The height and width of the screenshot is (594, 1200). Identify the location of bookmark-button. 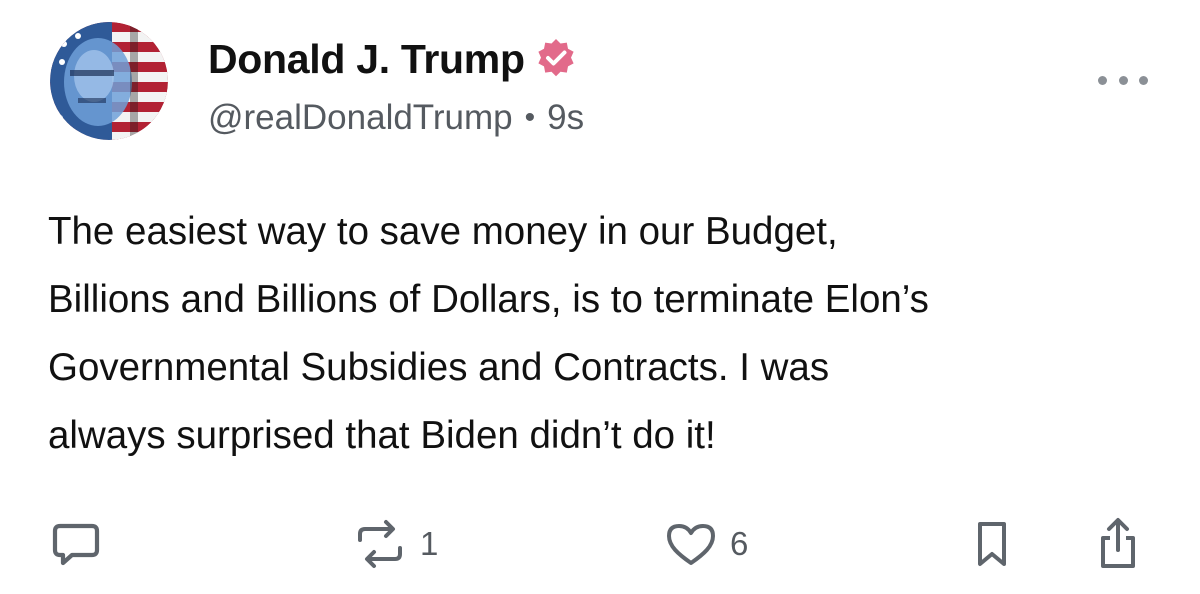
(992, 544).